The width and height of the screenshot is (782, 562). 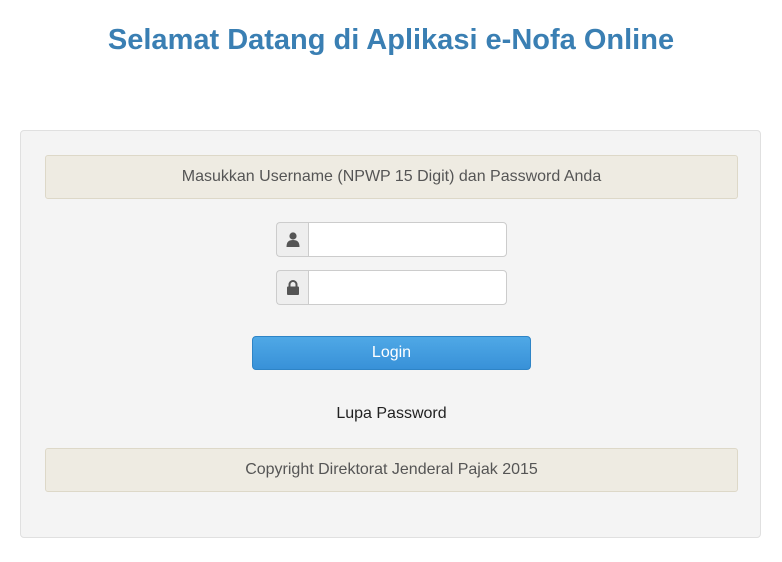 What do you see at coordinates (292, 239) in the screenshot?
I see `user-icon` at bounding box center [292, 239].